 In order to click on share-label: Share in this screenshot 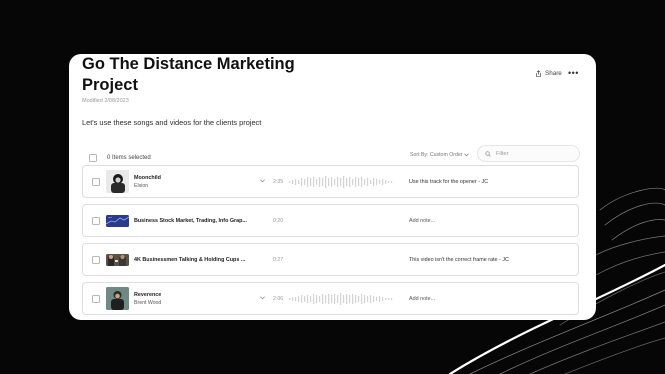, I will do `click(553, 73)`.